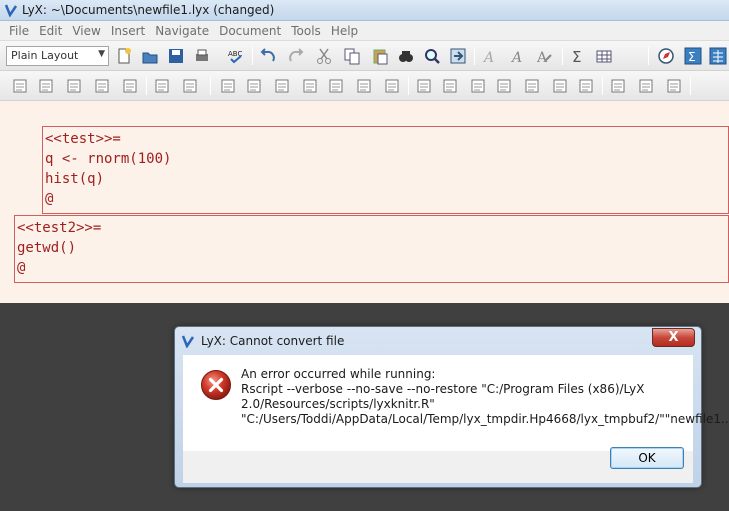 The image size is (729, 511). Describe the element at coordinates (148, 10) in the screenshot. I see `window-title: LyX: ~\Documents\newfile1.lyx (changed)` at that location.